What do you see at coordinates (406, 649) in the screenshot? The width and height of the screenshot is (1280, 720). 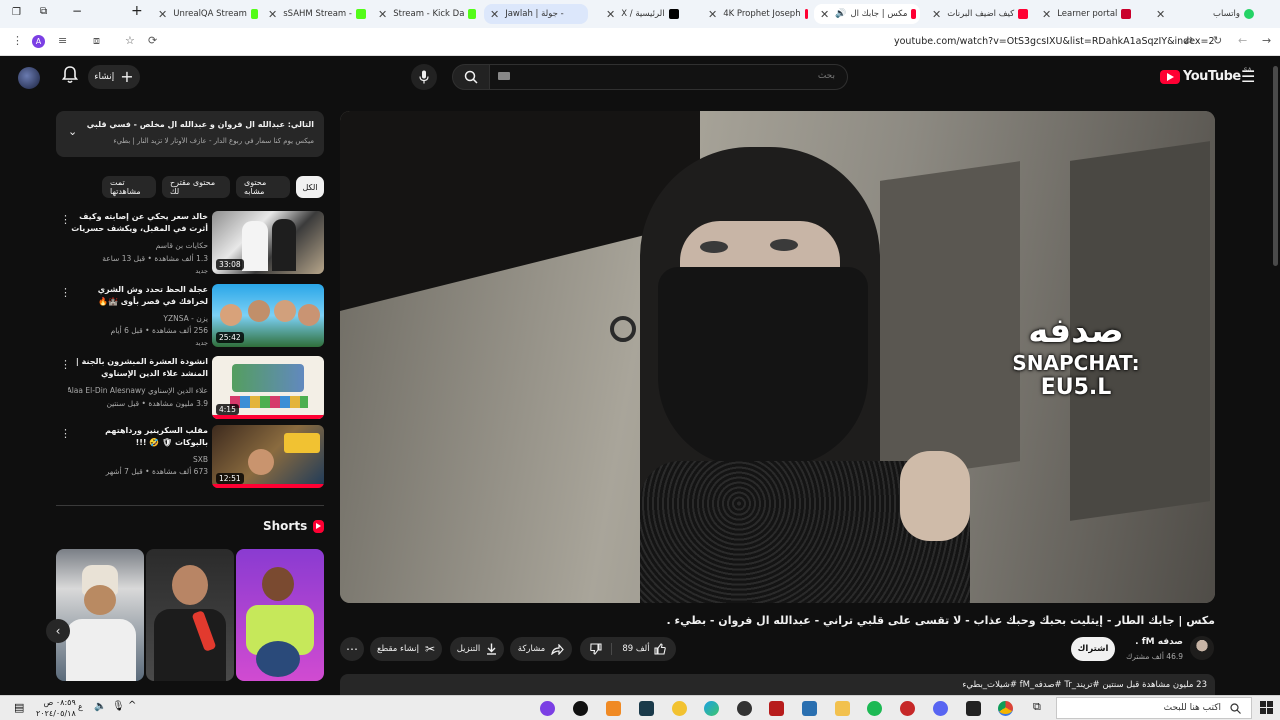 I see `clip-button: إنشاء مقطع ✂` at bounding box center [406, 649].